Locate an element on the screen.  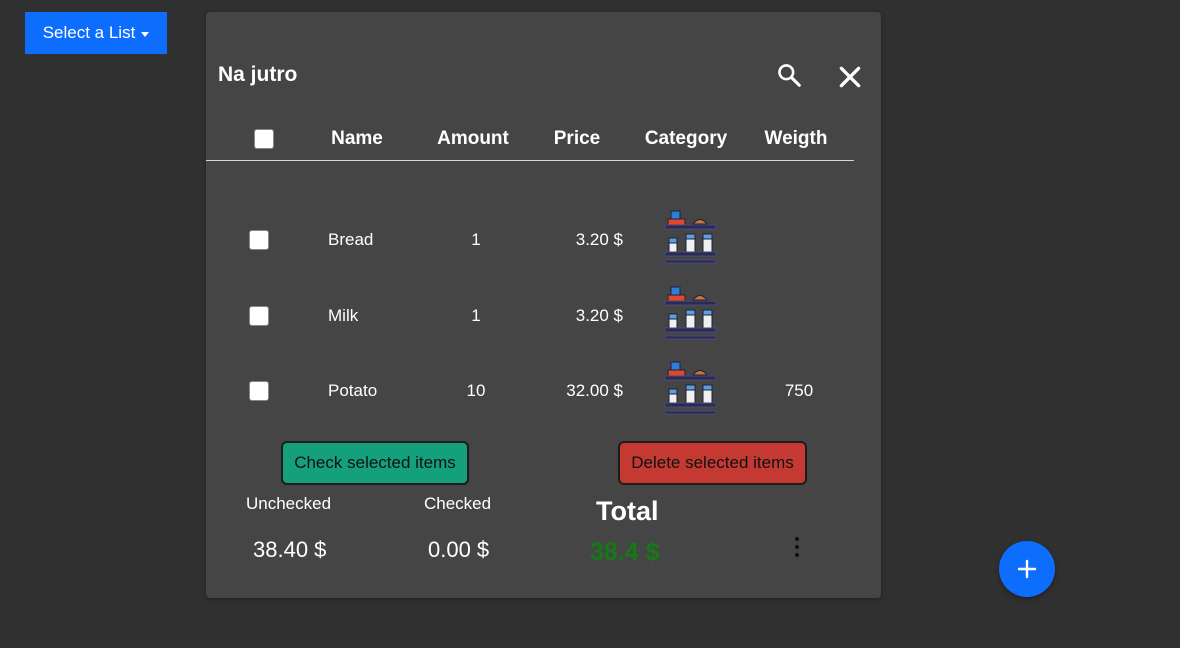
add-item-button is located at coordinates (1027, 569).